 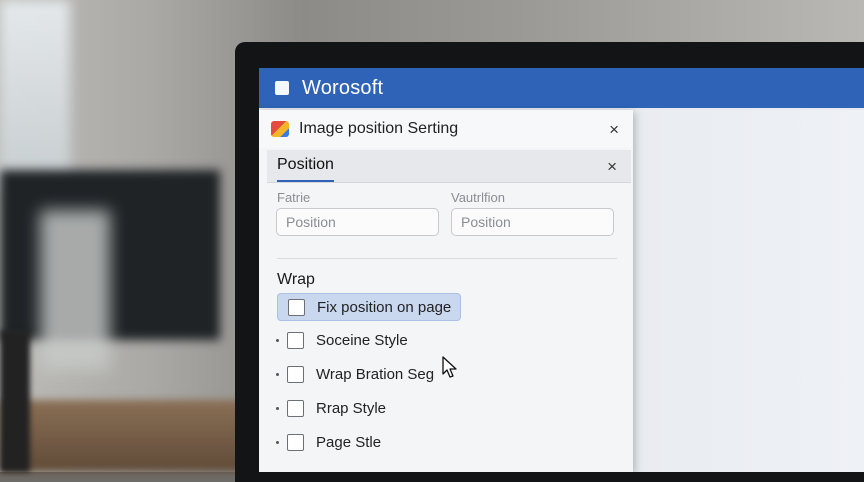 What do you see at coordinates (343, 87) in the screenshot?
I see `app-title: Worosoft` at bounding box center [343, 87].